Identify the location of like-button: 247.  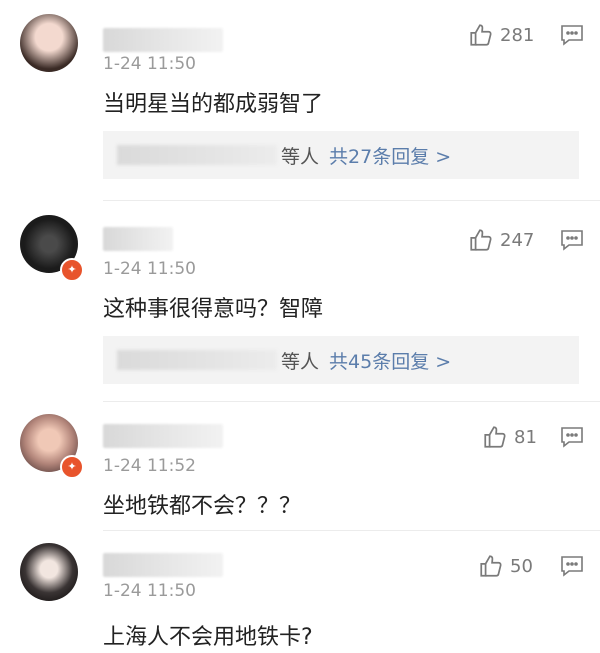
(501, 240).